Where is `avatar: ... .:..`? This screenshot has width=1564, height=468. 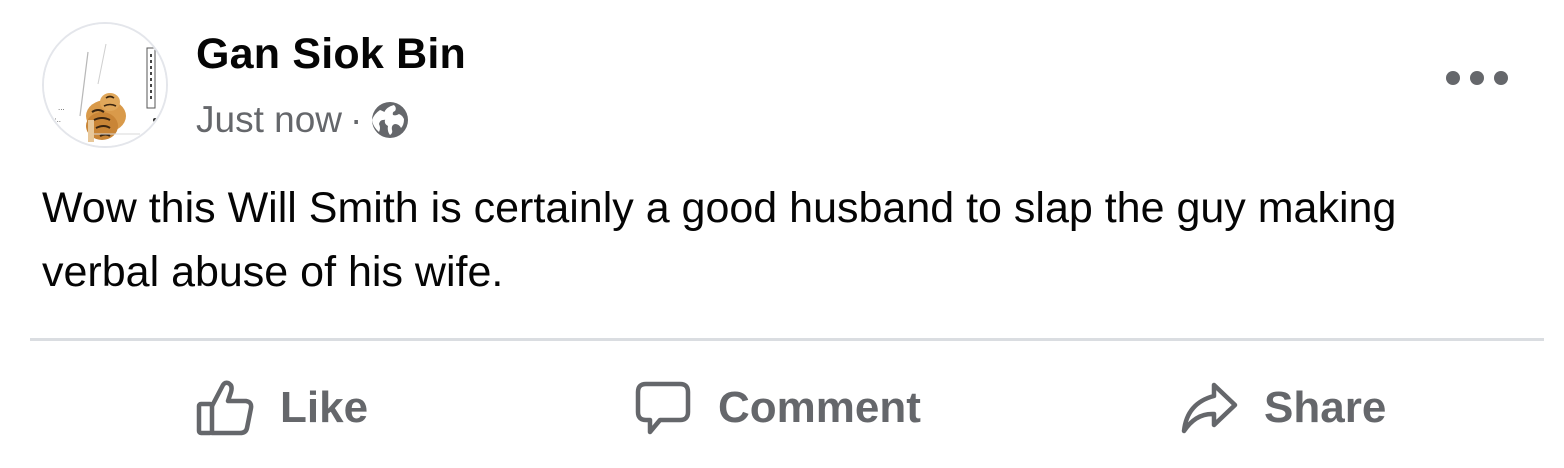 avatar: ... .:.. is located at coordinates (105, 85).